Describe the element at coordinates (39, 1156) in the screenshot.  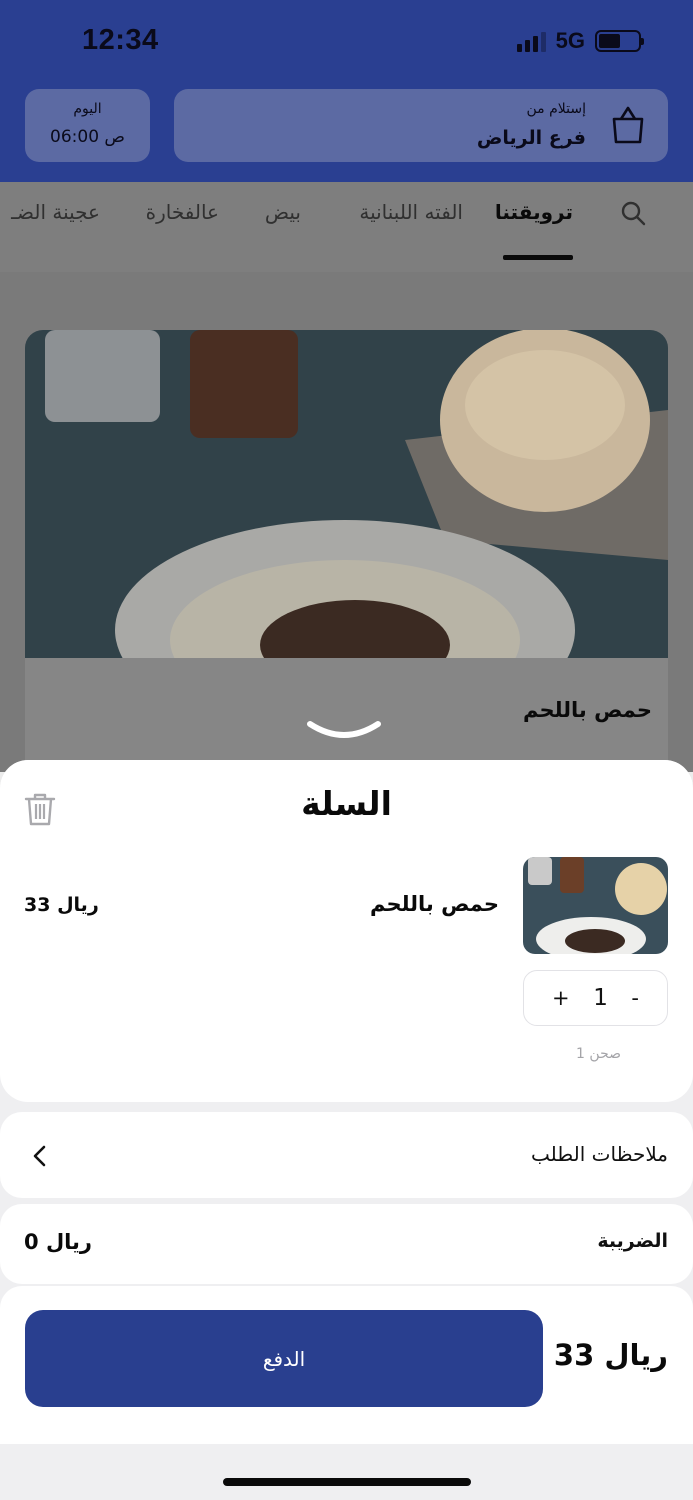
I see `chevron-left-icon` at that location.